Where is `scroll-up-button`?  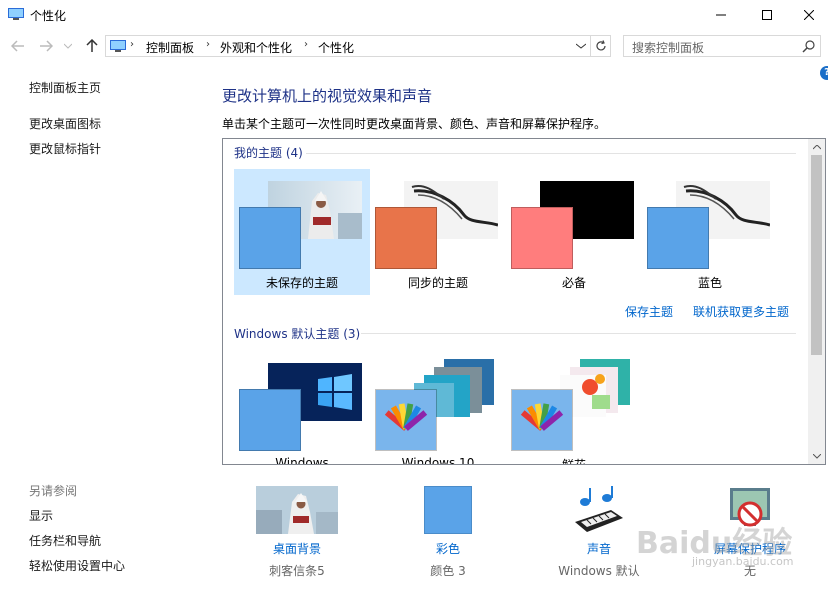 scroll-up-button is located at coordinates (816, 147).